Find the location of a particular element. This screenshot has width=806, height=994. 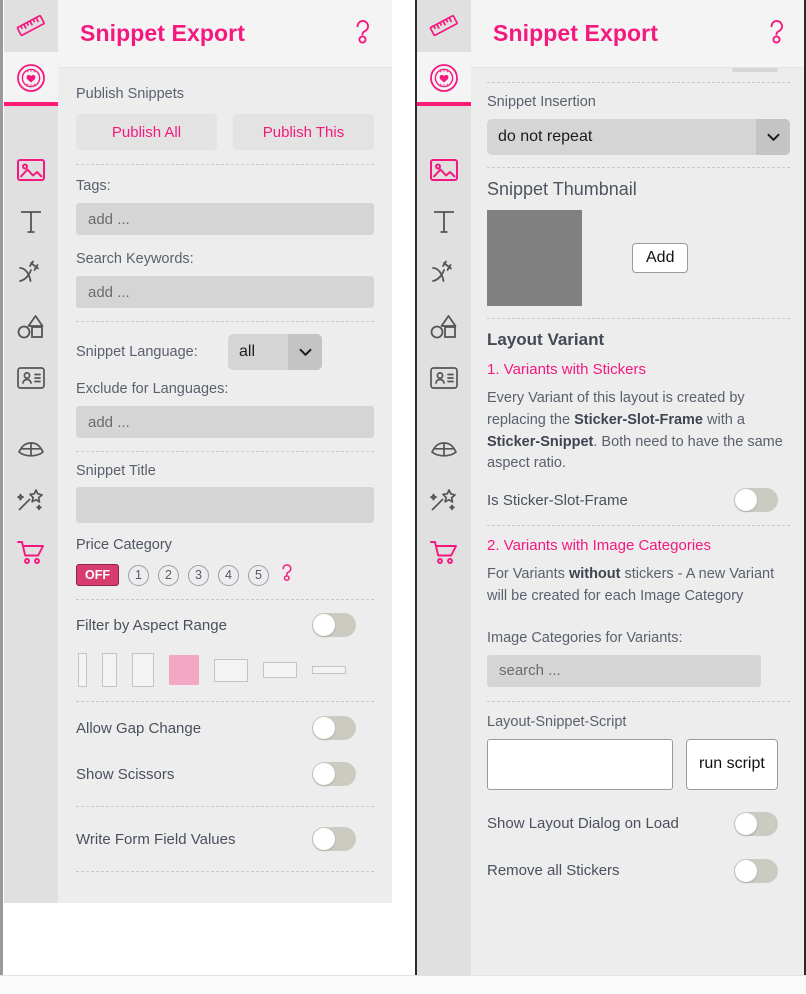

snippet-insertion-value: do not repeat is located at coordinates (545, 136).